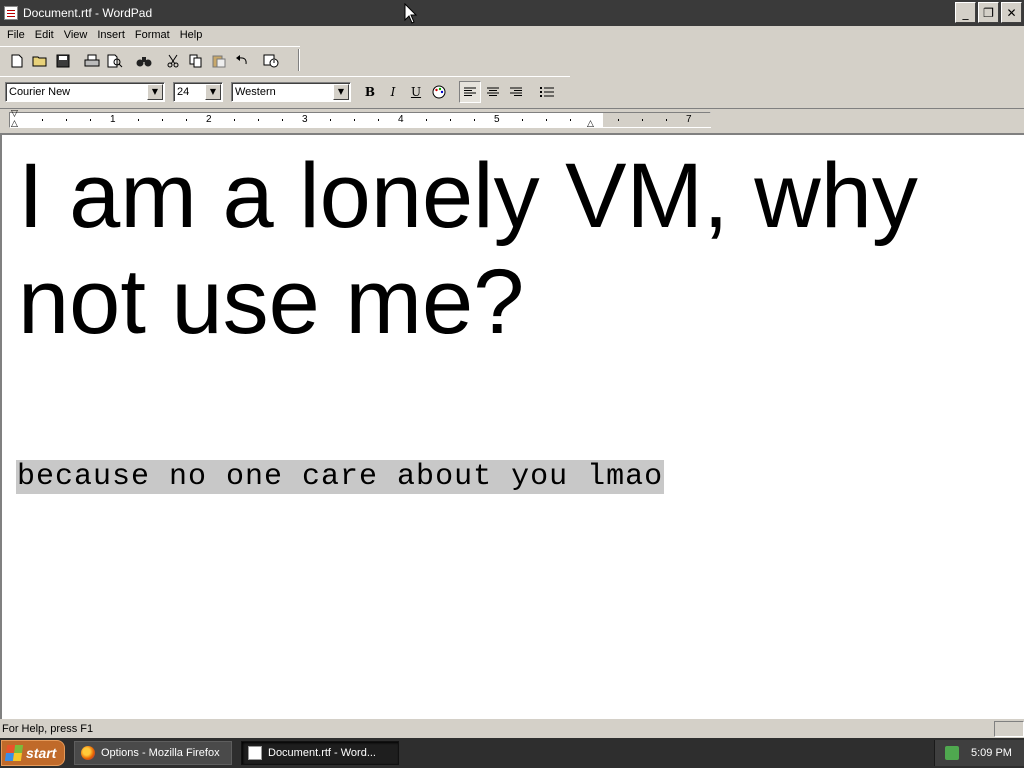 The image size is (1024, 768). I want to click on scissors-icon, so click(172, 60).